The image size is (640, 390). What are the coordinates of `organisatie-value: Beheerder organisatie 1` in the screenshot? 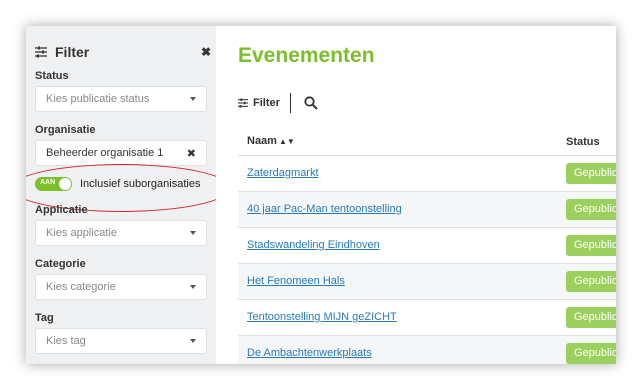 It's located at (105, 153).